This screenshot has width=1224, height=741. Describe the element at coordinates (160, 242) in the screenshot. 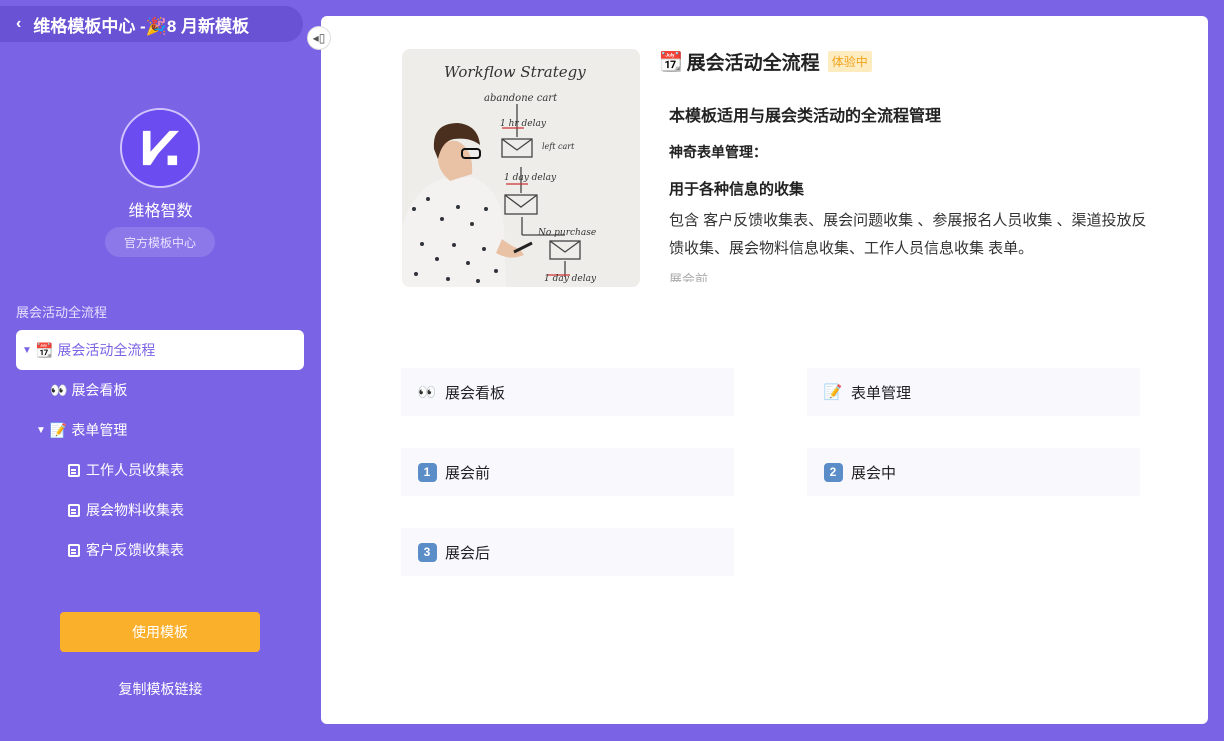

I see `org-badge: 官方模板中心` at that location.